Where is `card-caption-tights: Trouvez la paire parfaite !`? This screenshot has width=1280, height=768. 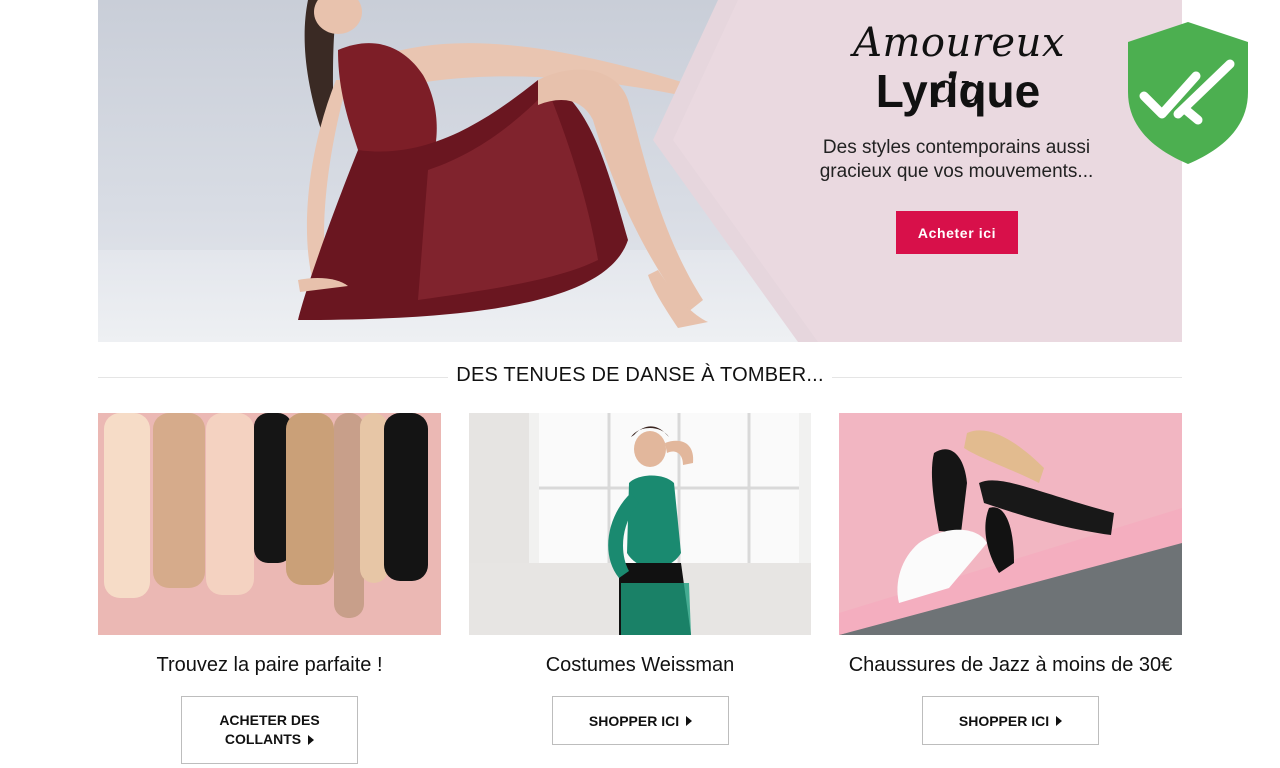 card-caption-tights: Trouvez la paire parfaite ! is located at coordinates (269, 665).